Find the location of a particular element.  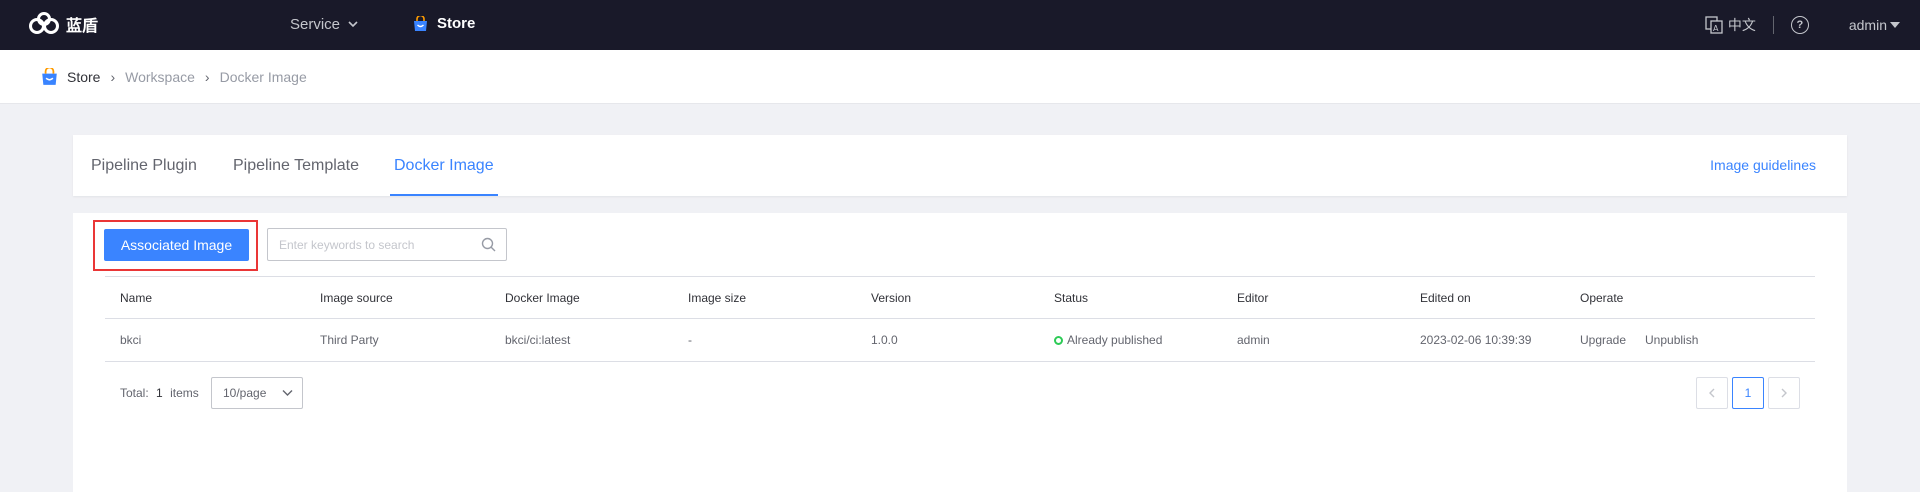

upgrade-link: Upgrade is located at coordinates (1603, 340).